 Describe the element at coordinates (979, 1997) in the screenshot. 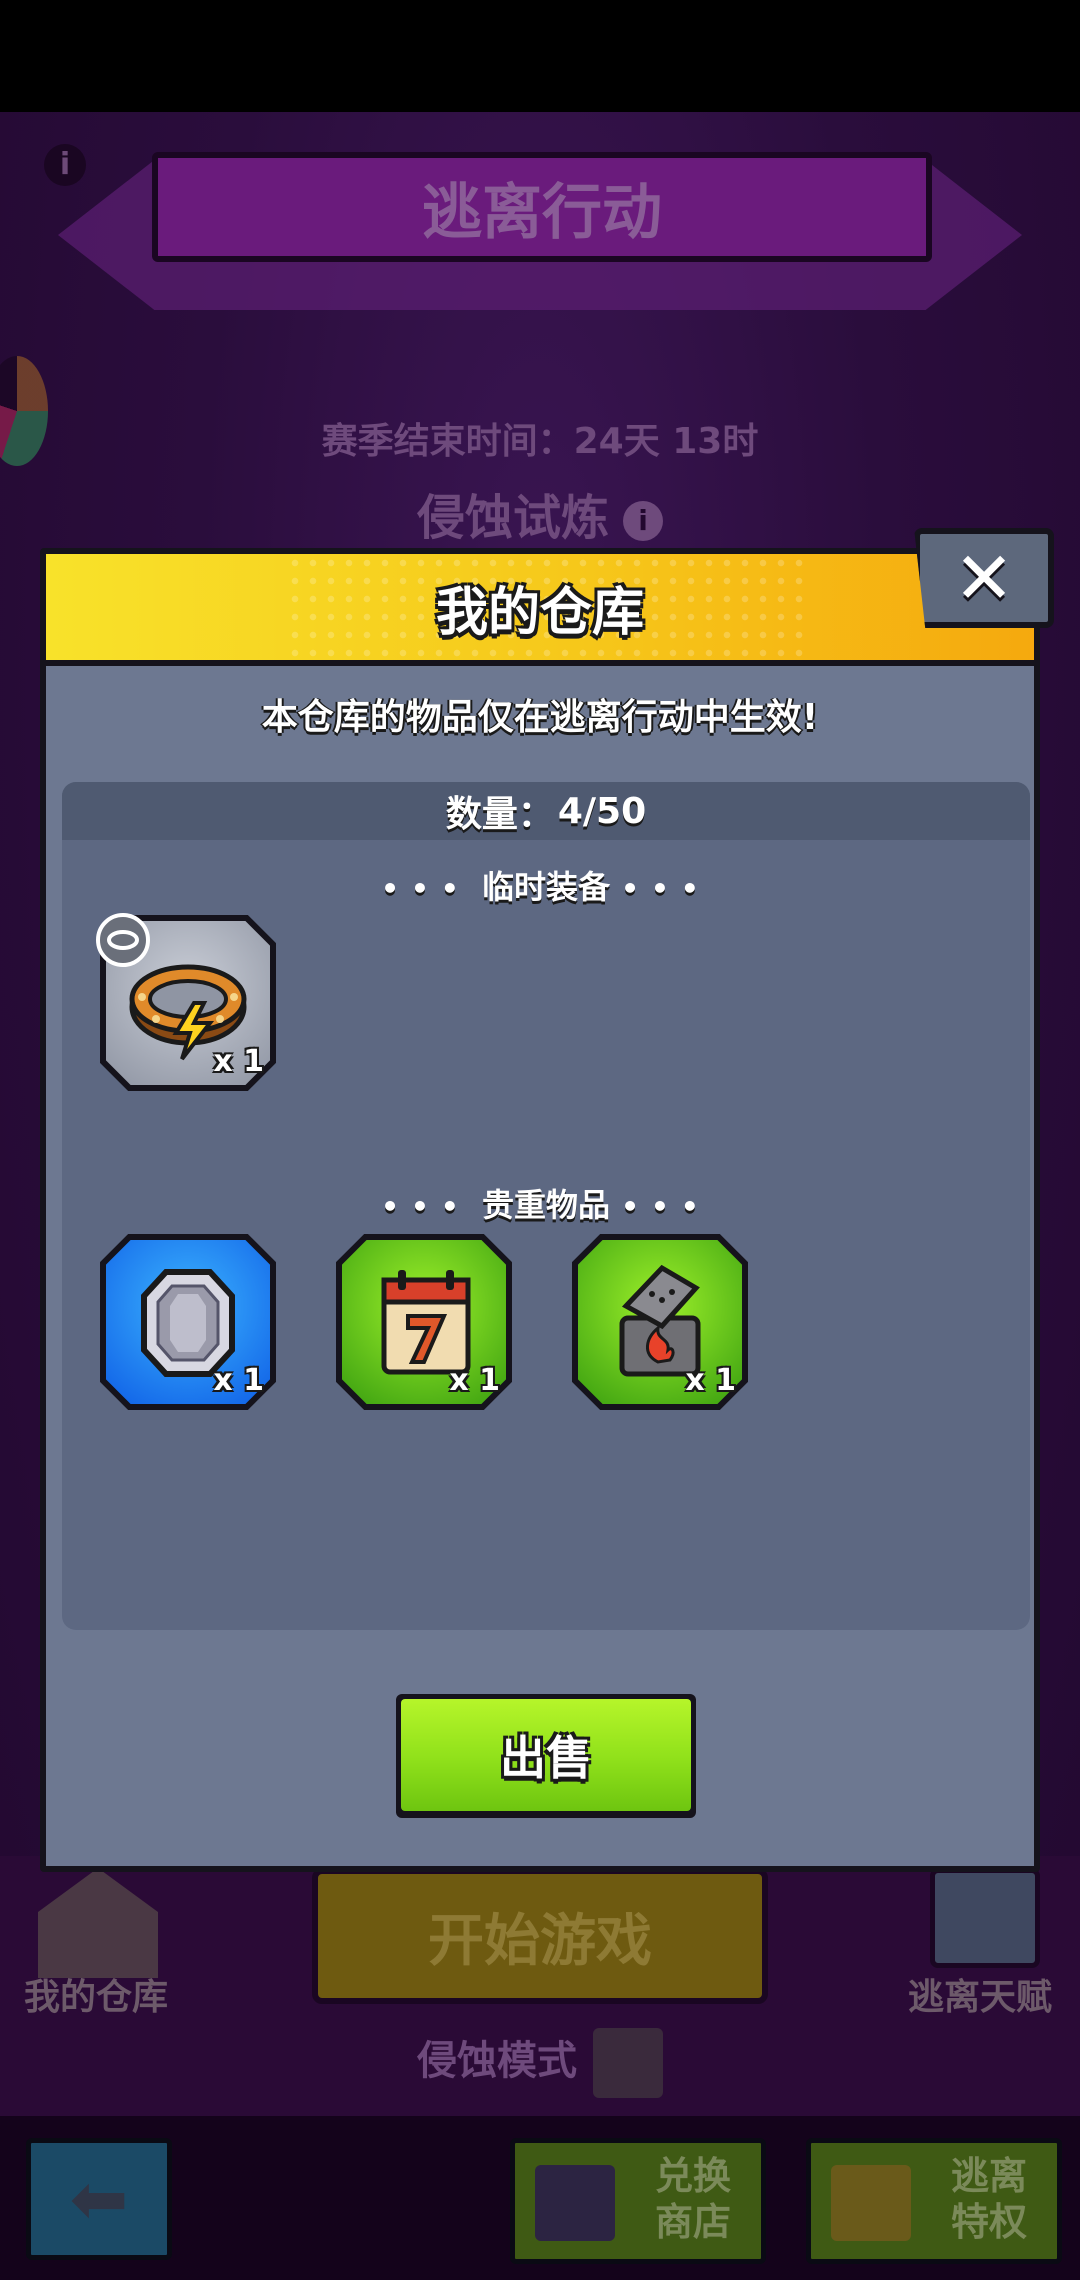

I see `talent-button-label: 逃离天赋` at that location.